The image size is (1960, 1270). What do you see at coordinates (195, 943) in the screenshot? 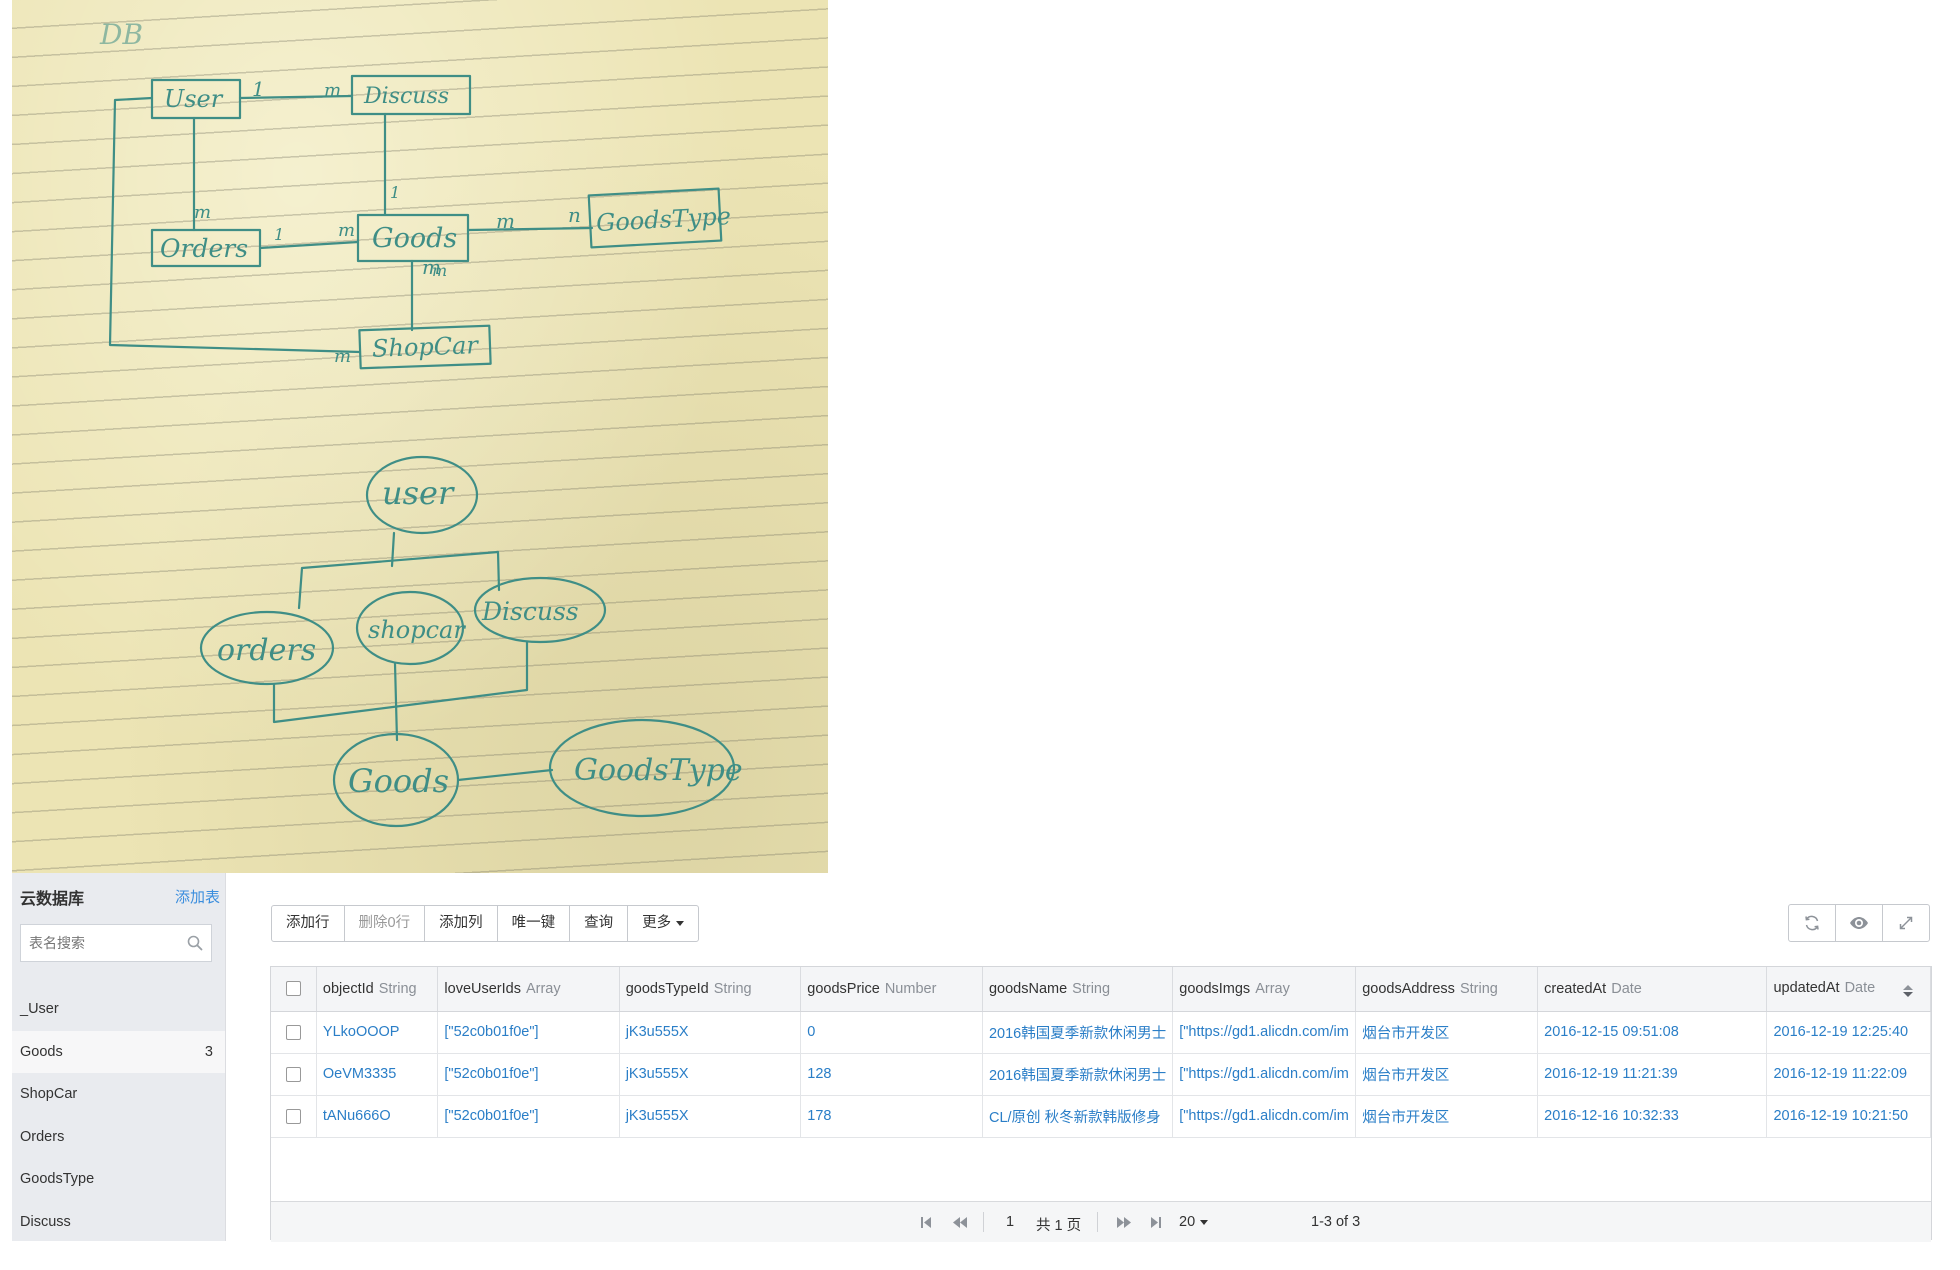
I see `search-icon` at bounding box center [195, 943].